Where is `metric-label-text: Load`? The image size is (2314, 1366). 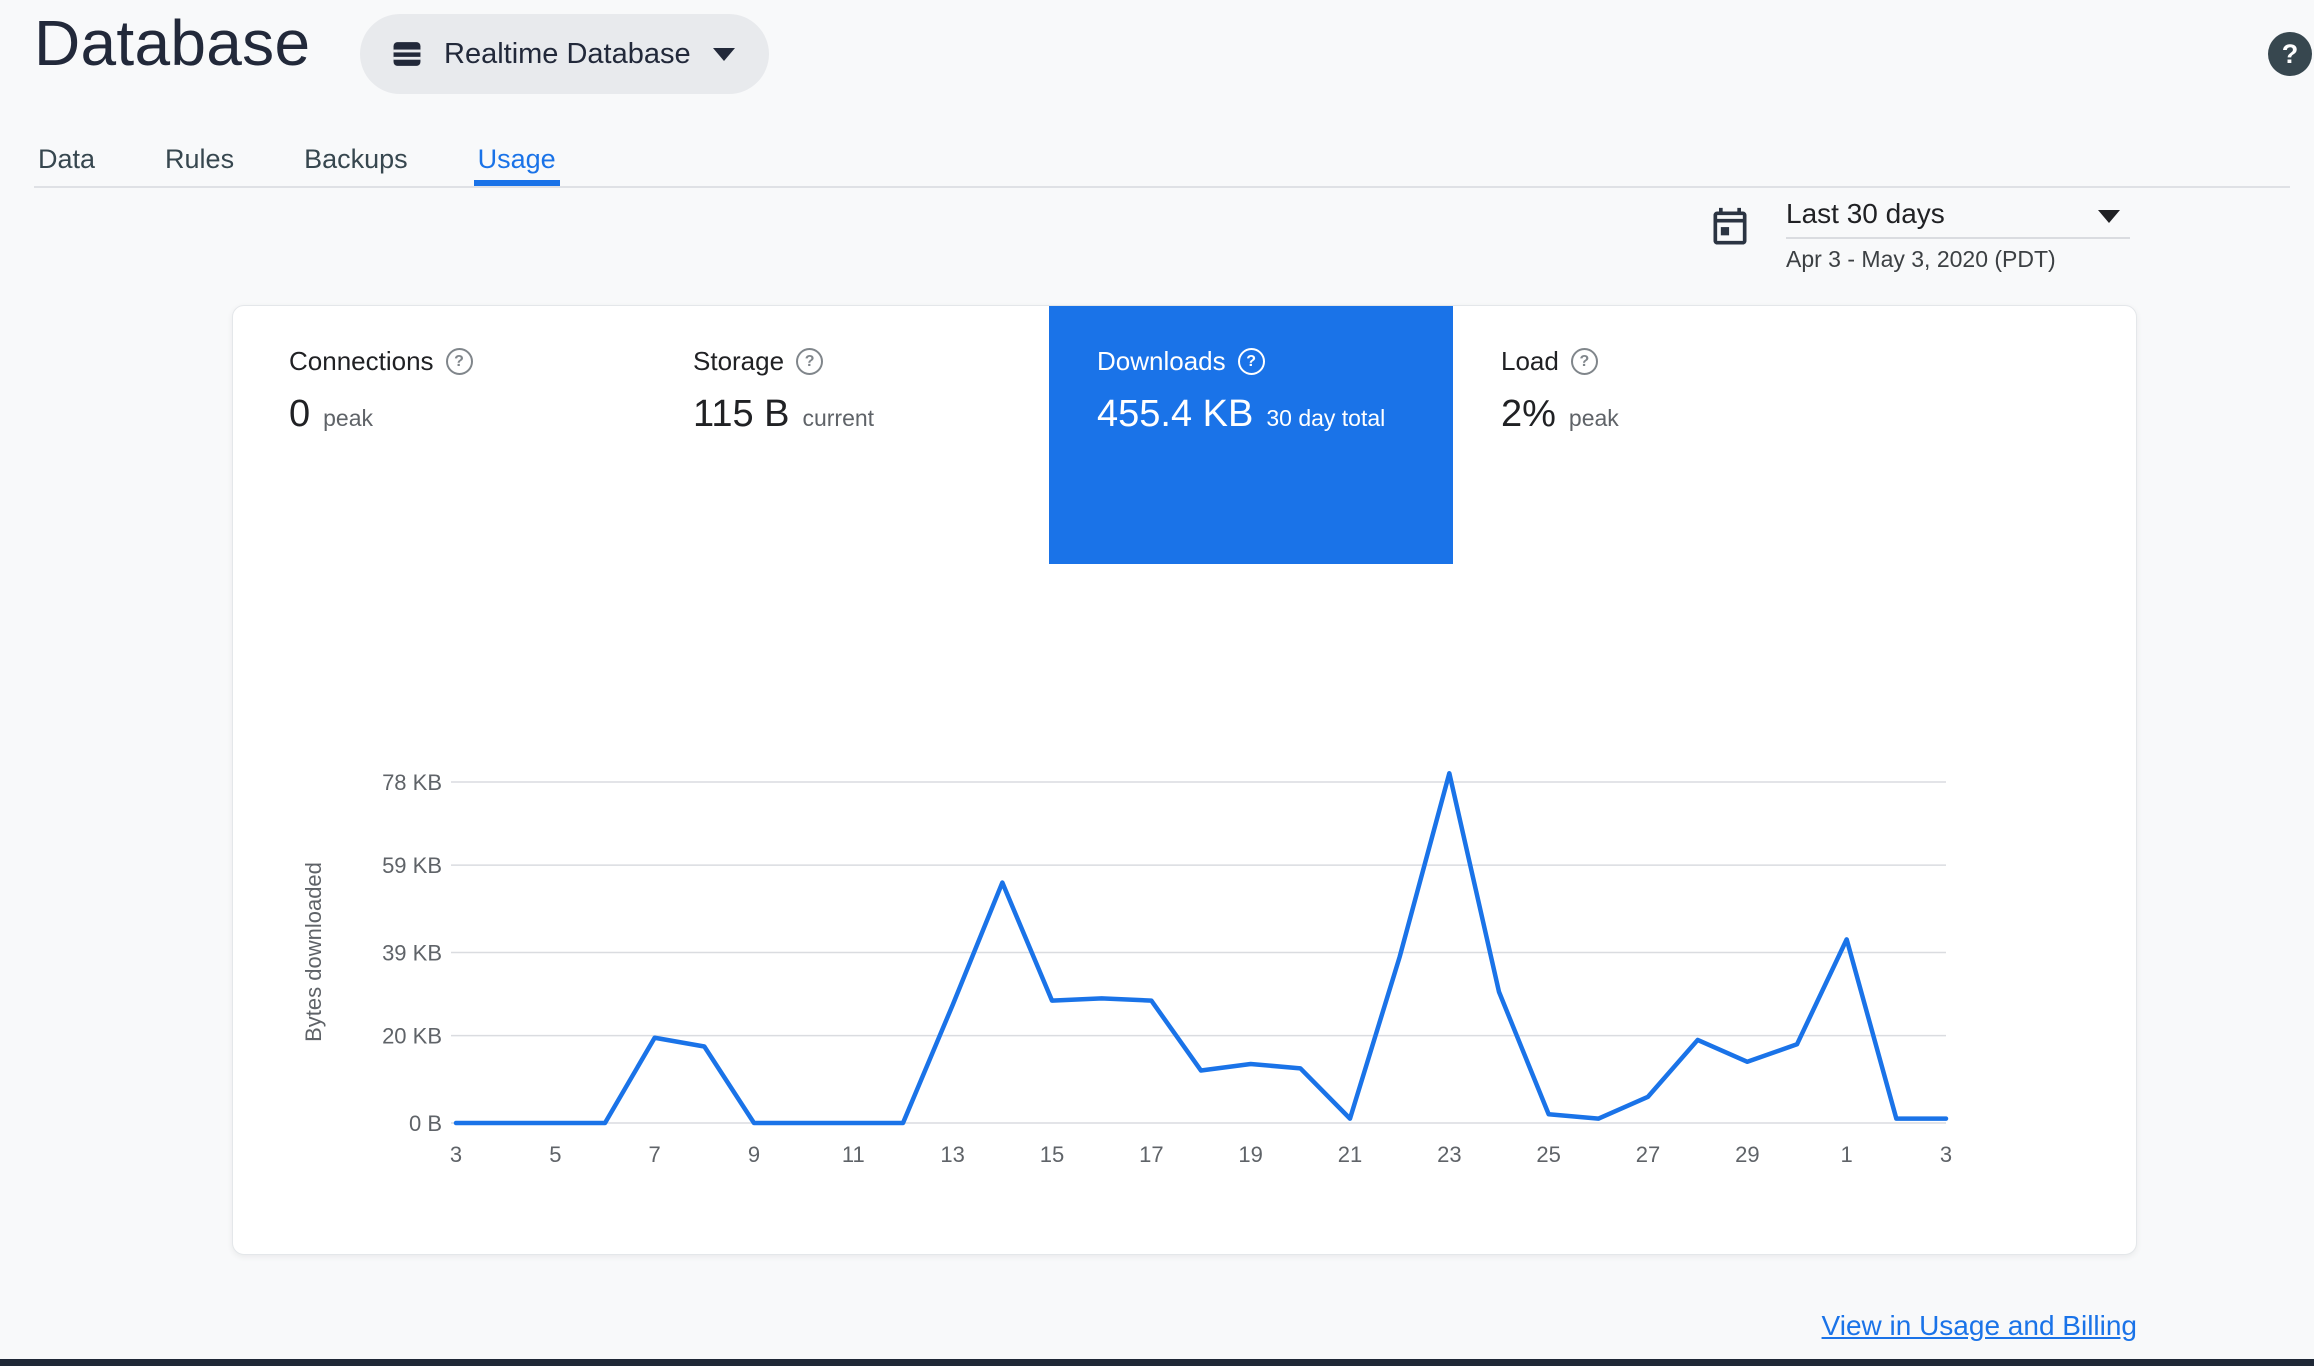 metric-label-text: Load is located at coordinates (1530, 361).